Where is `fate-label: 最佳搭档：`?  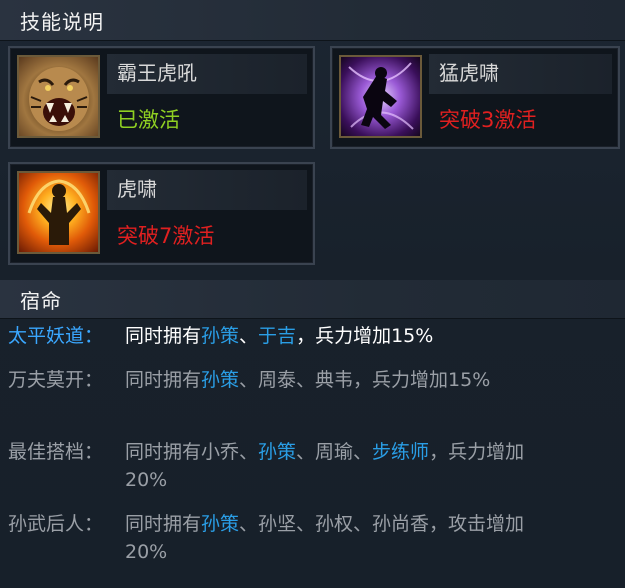 fate-label: 最佳搭档： is located at coordinates (56, 452).